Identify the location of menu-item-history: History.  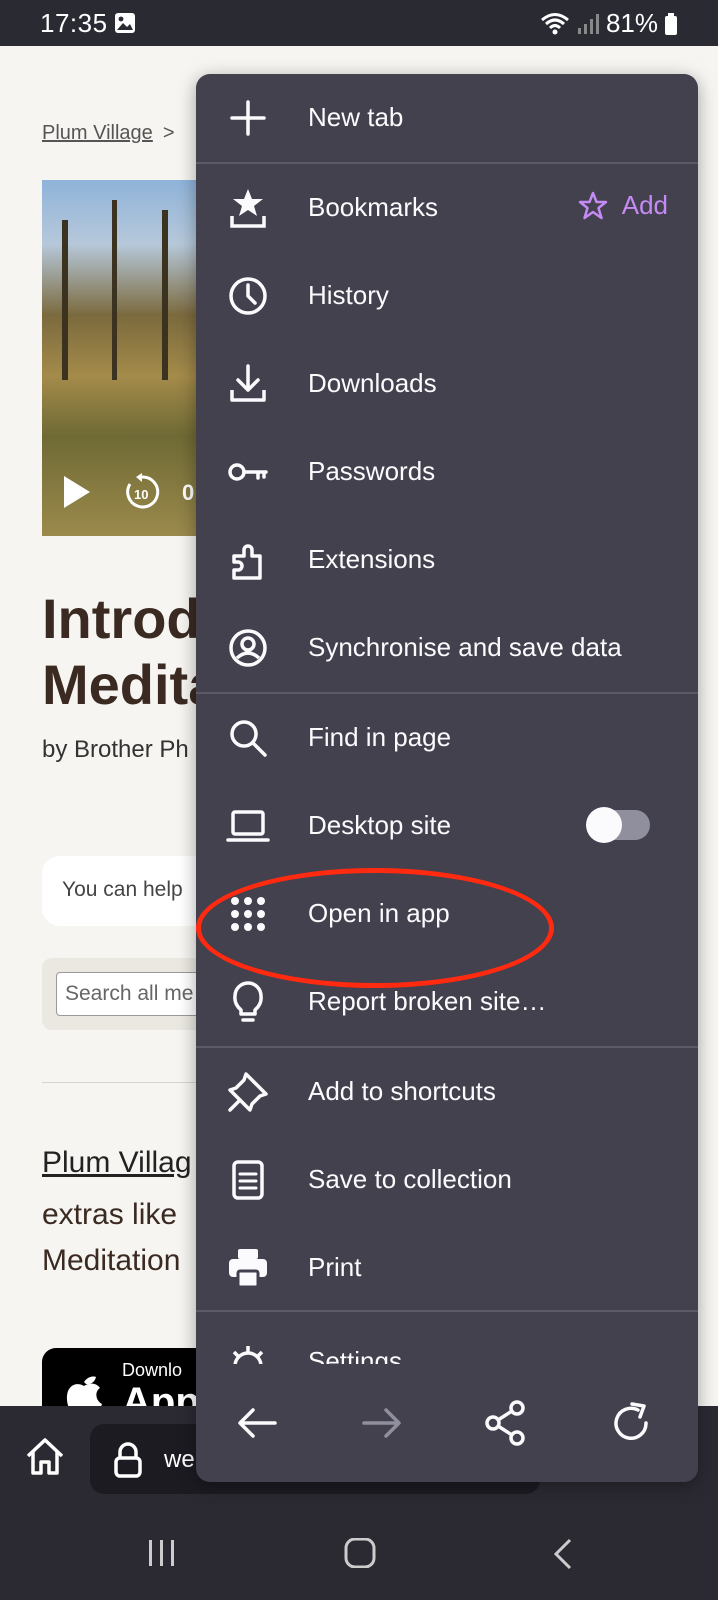
(447, 296).